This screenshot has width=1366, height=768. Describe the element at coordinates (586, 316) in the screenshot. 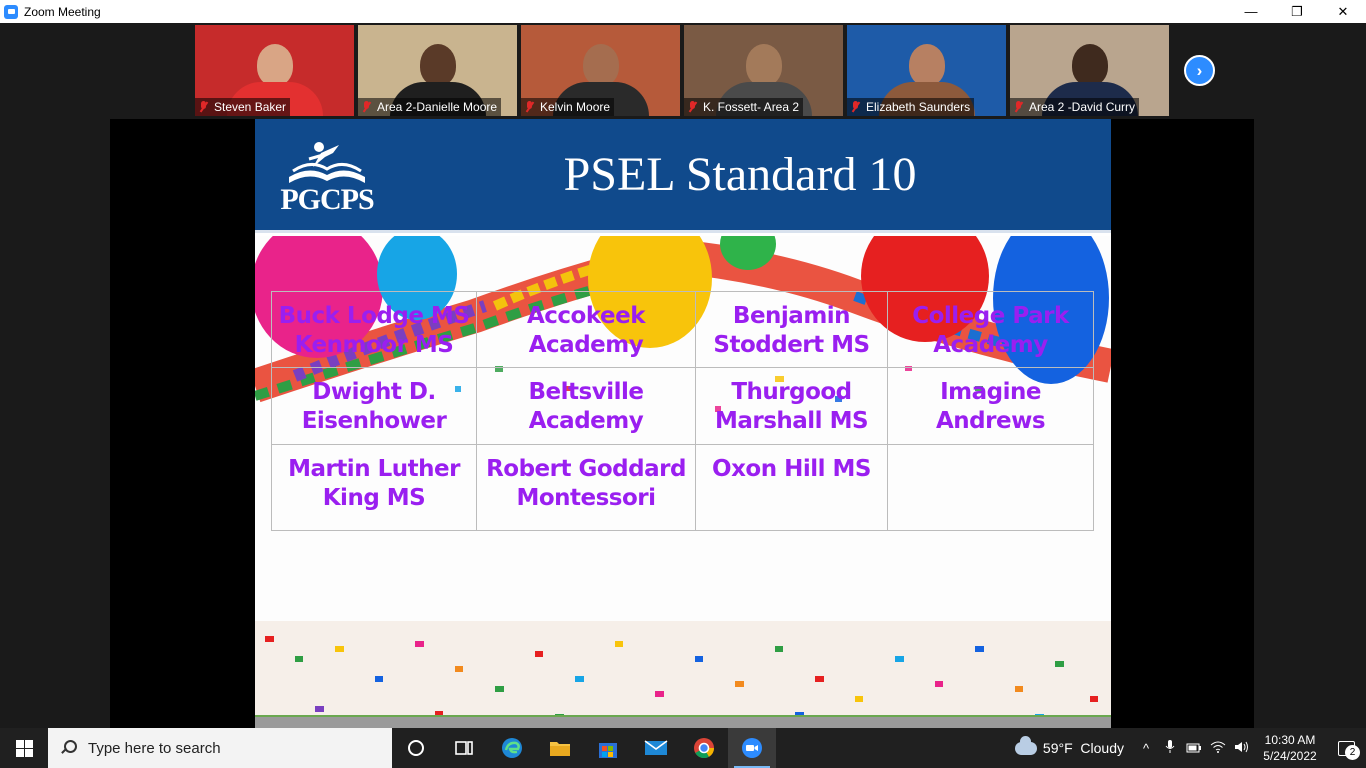

I see `school-name-line: Accokeek` at that location.